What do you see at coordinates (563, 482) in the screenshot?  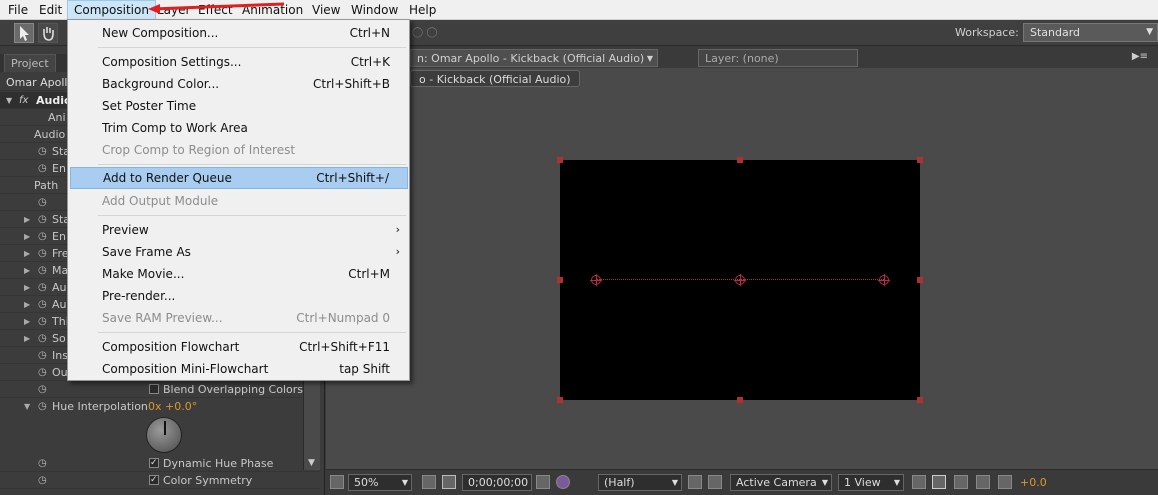 I see `show-channel-icon` at bounding box center [563, 482].